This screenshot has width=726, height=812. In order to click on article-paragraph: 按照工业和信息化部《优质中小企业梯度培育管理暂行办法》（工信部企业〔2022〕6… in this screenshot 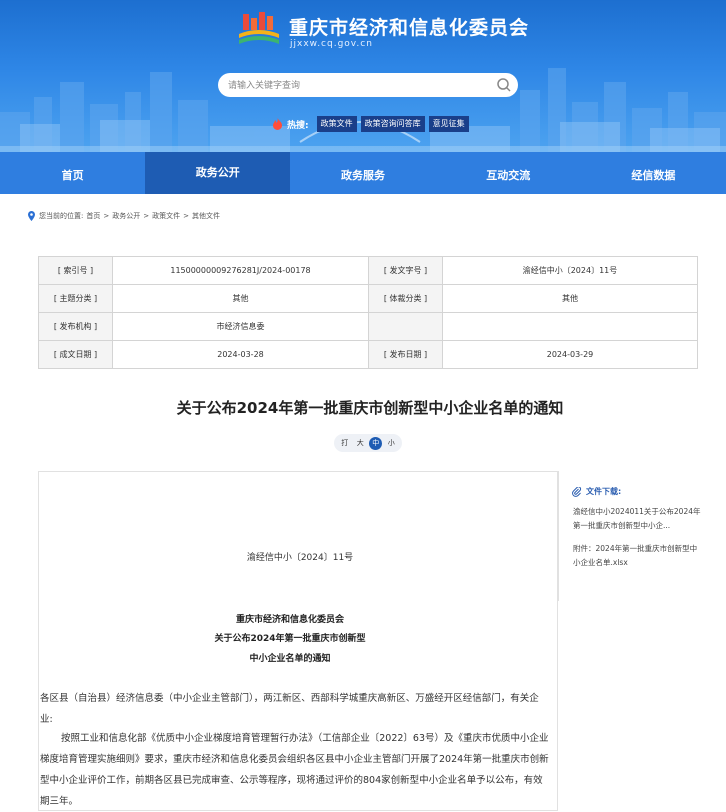, I will do `click(294, 770)`.